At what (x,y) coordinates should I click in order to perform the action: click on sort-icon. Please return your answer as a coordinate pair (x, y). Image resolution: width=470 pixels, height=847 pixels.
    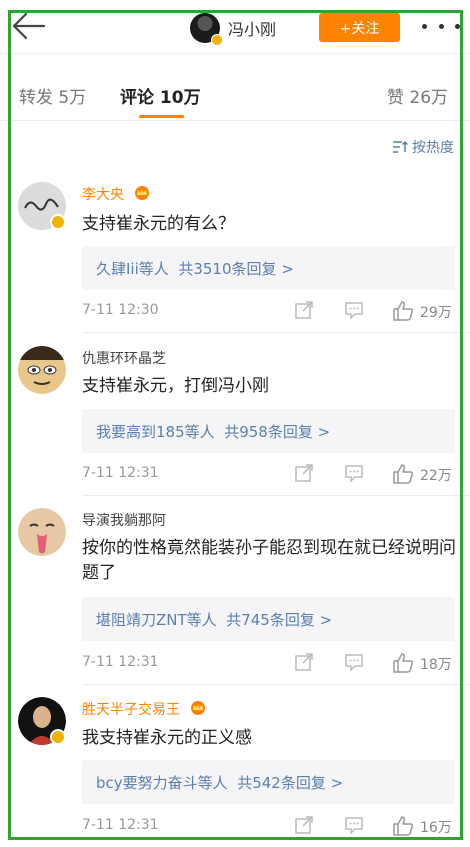
    Looking at the image, I should click on (400, 146).